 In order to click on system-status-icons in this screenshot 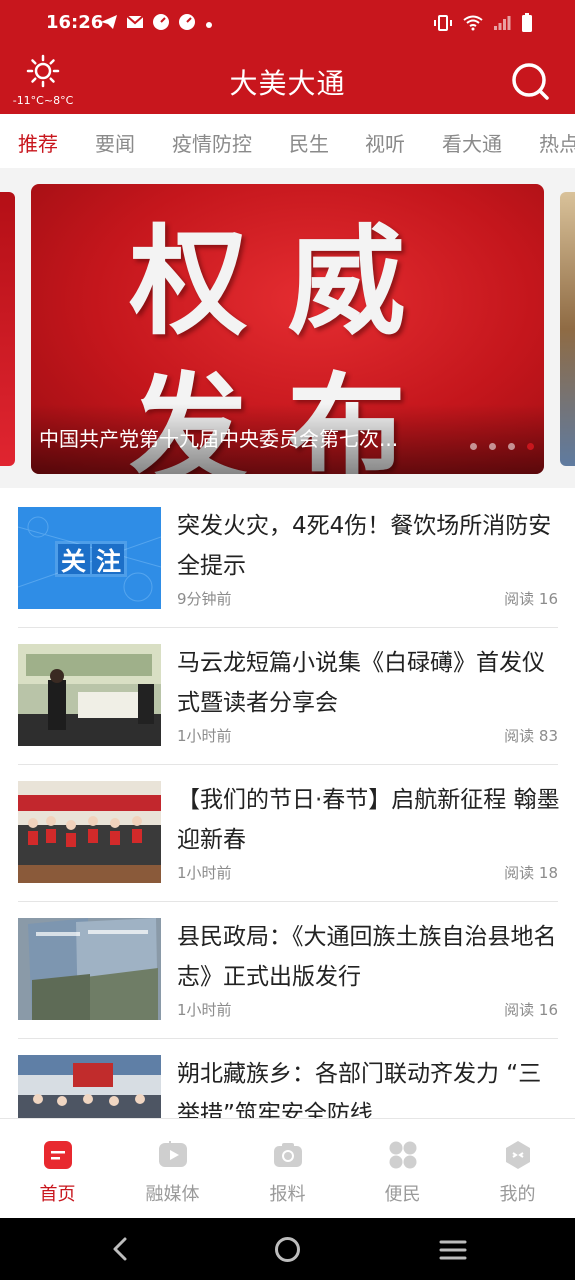, I will do `click(483, 25)`.